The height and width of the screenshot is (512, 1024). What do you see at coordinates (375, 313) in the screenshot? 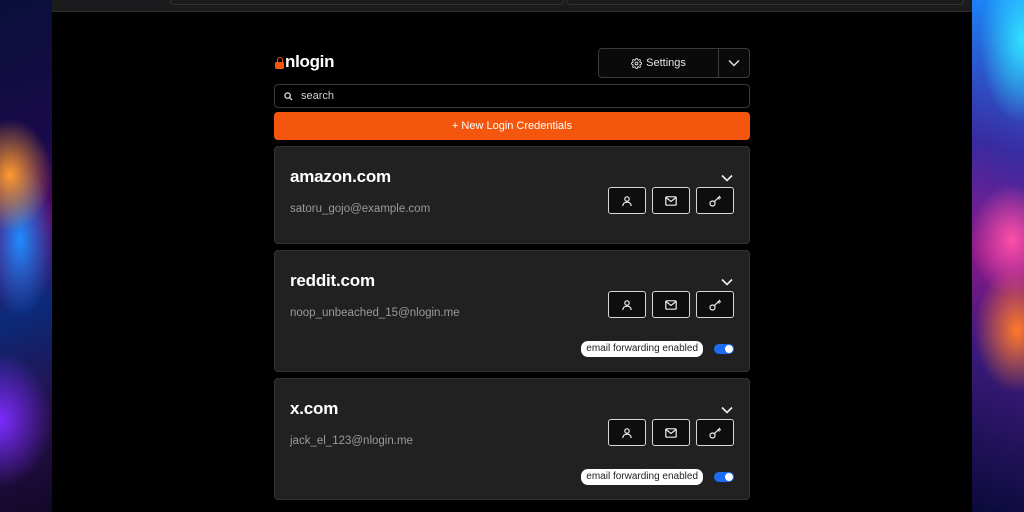
I see `credential-username: noop_unbeached_15@nlogin.me` at bounding box center [375, 313].